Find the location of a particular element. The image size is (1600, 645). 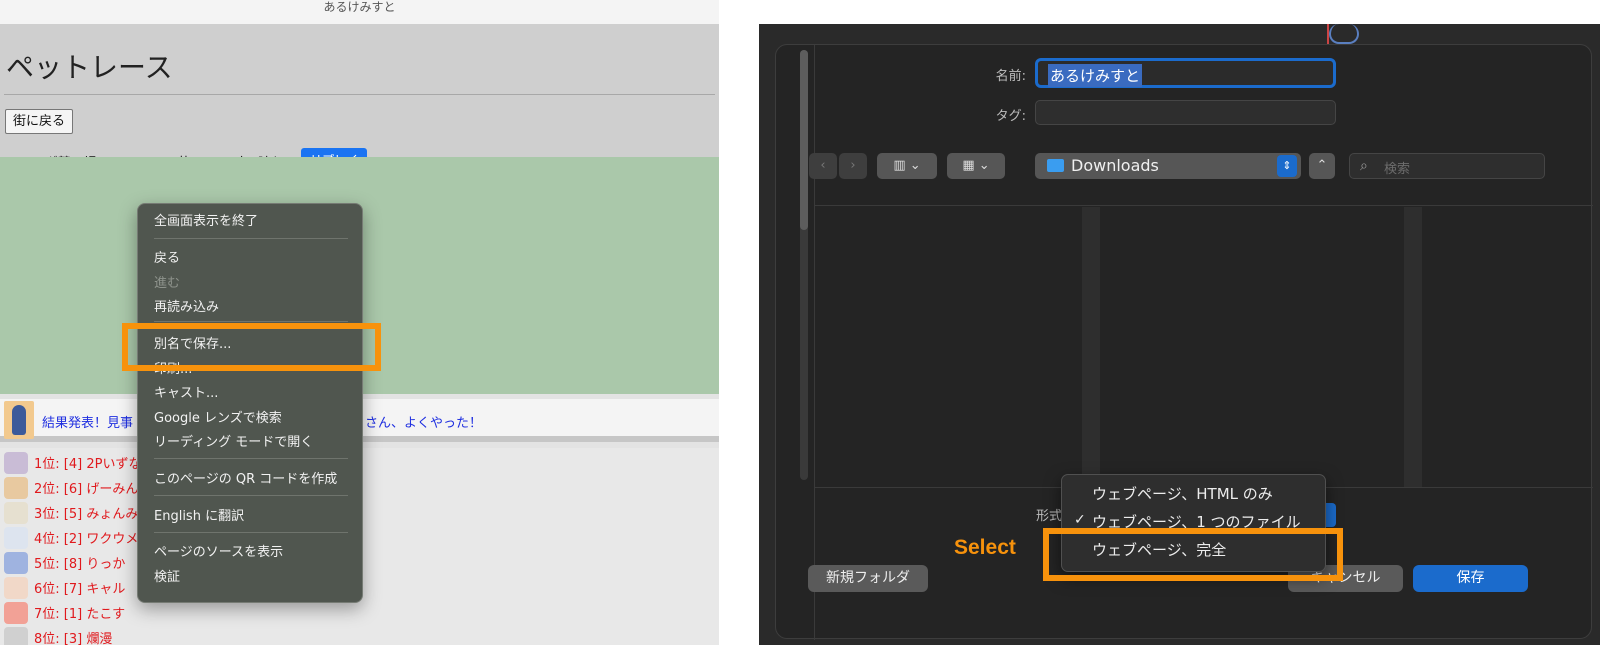

sidebar-divider is located at coordinates (814, 342).